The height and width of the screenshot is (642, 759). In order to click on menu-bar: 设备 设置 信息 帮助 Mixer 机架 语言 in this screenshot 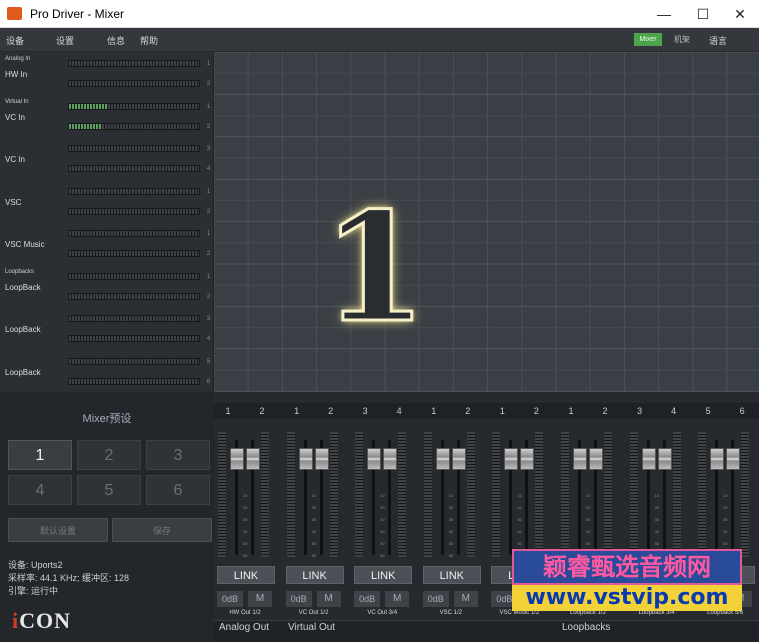, I will do `click(379, 40)`.